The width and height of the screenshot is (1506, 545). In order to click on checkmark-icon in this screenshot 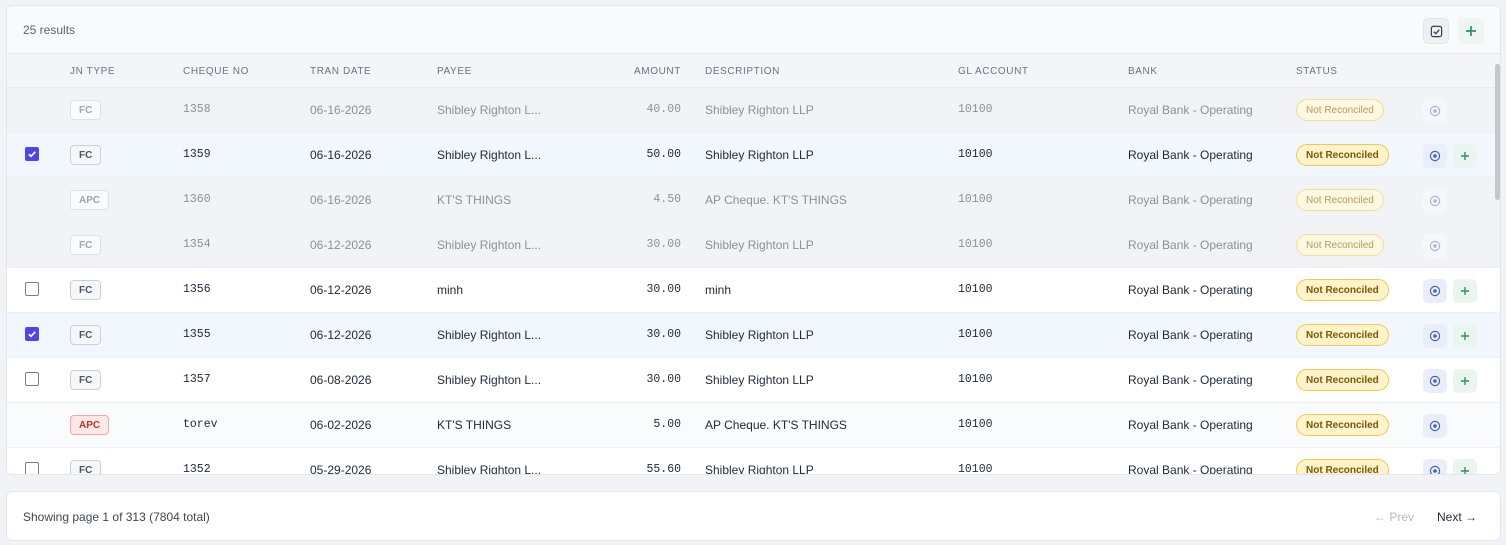, I will do `click(32, 334)`.